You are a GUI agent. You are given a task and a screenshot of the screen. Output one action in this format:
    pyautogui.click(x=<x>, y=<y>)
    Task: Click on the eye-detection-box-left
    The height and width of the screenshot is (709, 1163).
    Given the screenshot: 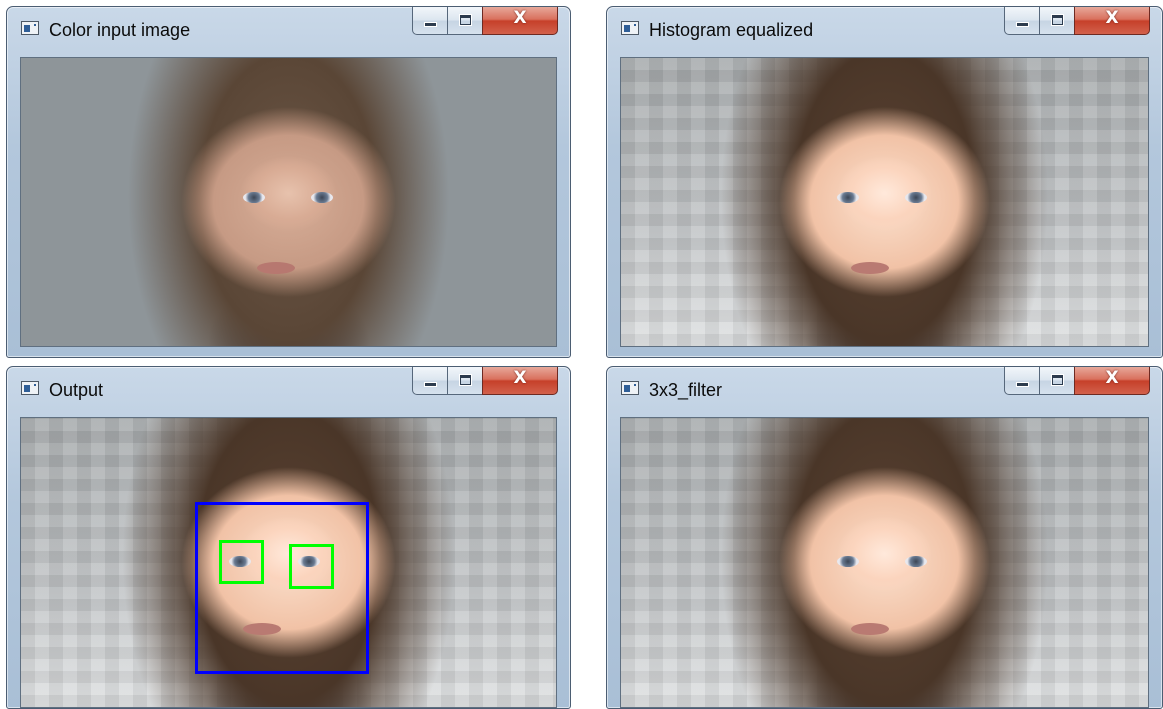 What is the action you would take?
    pyautogui.click(x=241, y=562)
    